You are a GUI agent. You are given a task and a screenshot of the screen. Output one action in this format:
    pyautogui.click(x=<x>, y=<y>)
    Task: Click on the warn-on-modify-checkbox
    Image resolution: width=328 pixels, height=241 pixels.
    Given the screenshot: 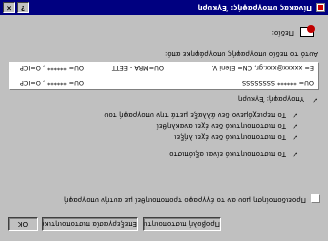 What is the action you would take?
    pyautogui.click(x=315, y=198)
    